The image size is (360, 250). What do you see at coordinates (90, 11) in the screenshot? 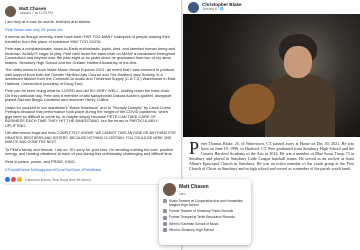
I see `post-header: Matt Chasen January 7 at 11:05 PM` at bounding box center [90, 11].